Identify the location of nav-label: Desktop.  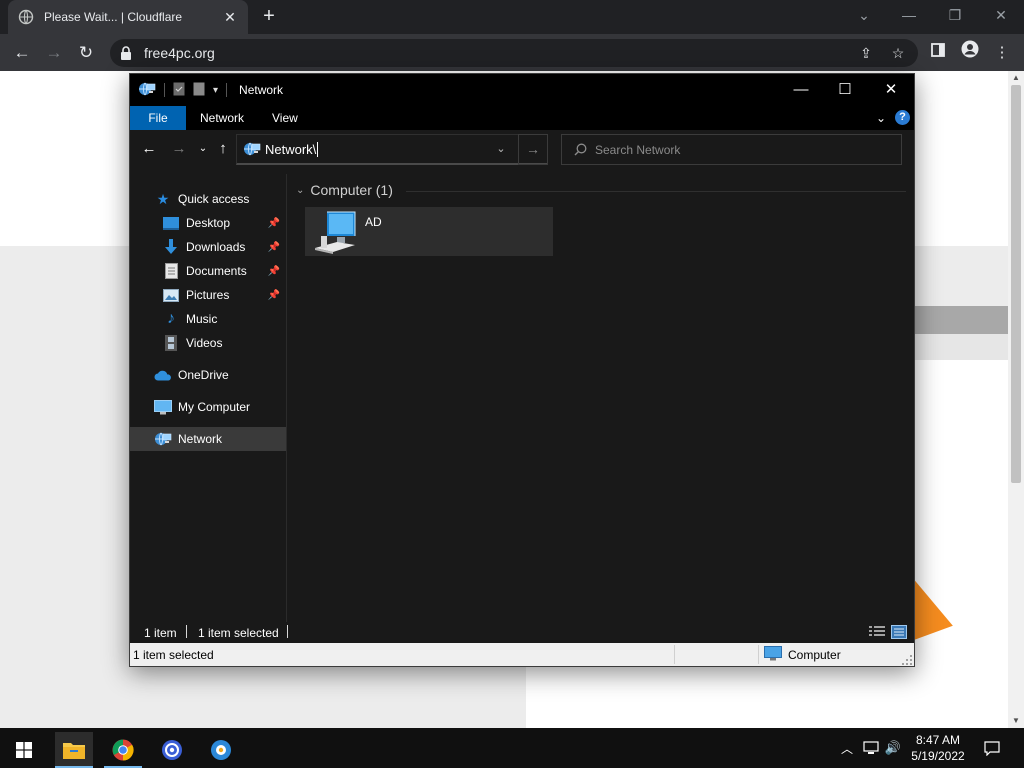
(208, 223).